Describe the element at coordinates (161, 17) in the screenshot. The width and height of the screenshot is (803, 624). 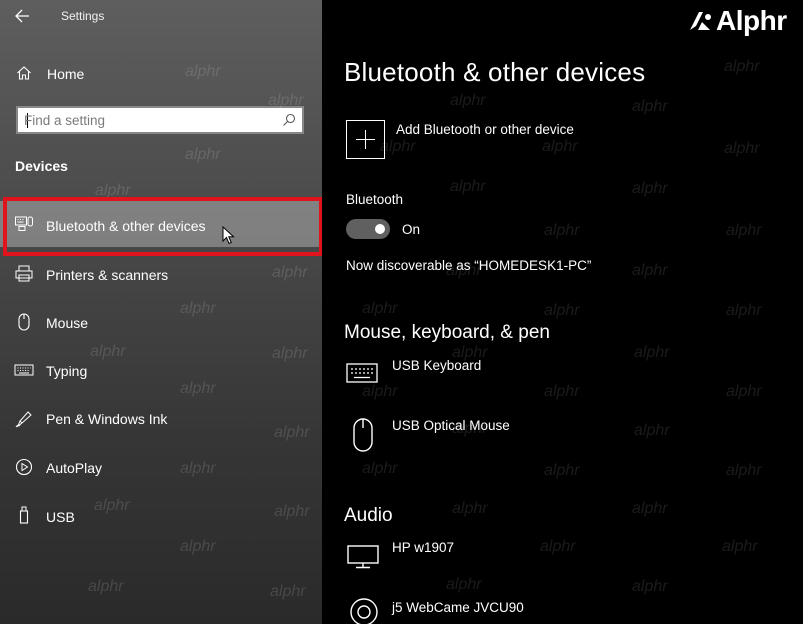
I see `title-bar: Settings` at that location.